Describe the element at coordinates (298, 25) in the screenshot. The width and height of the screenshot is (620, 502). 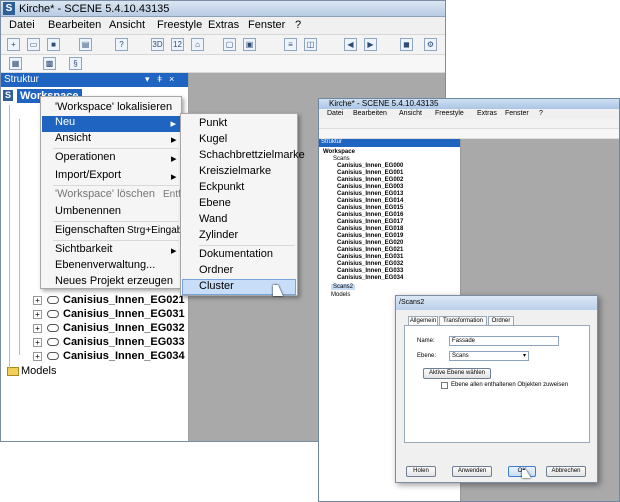
I see `menu-help: ?` at that location.